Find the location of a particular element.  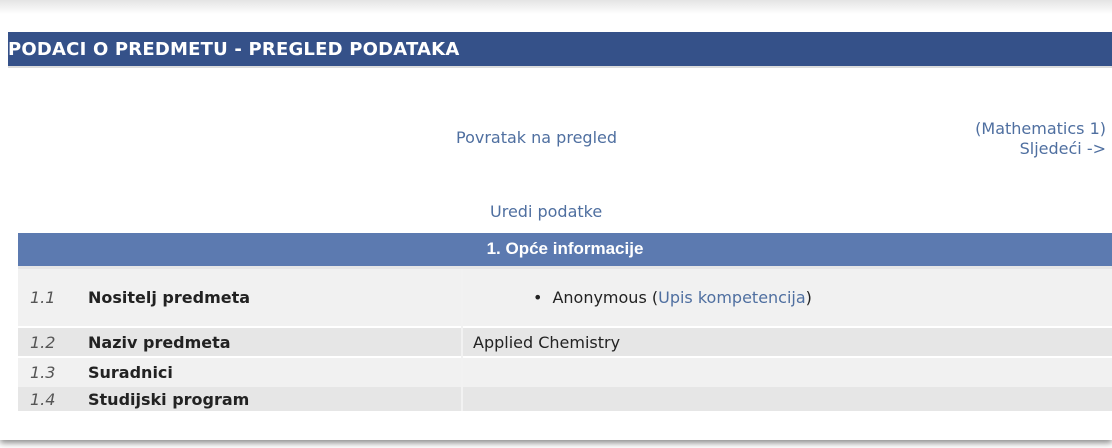

table-row: 1.3 Suradnici is located at coordinates (565, 371).